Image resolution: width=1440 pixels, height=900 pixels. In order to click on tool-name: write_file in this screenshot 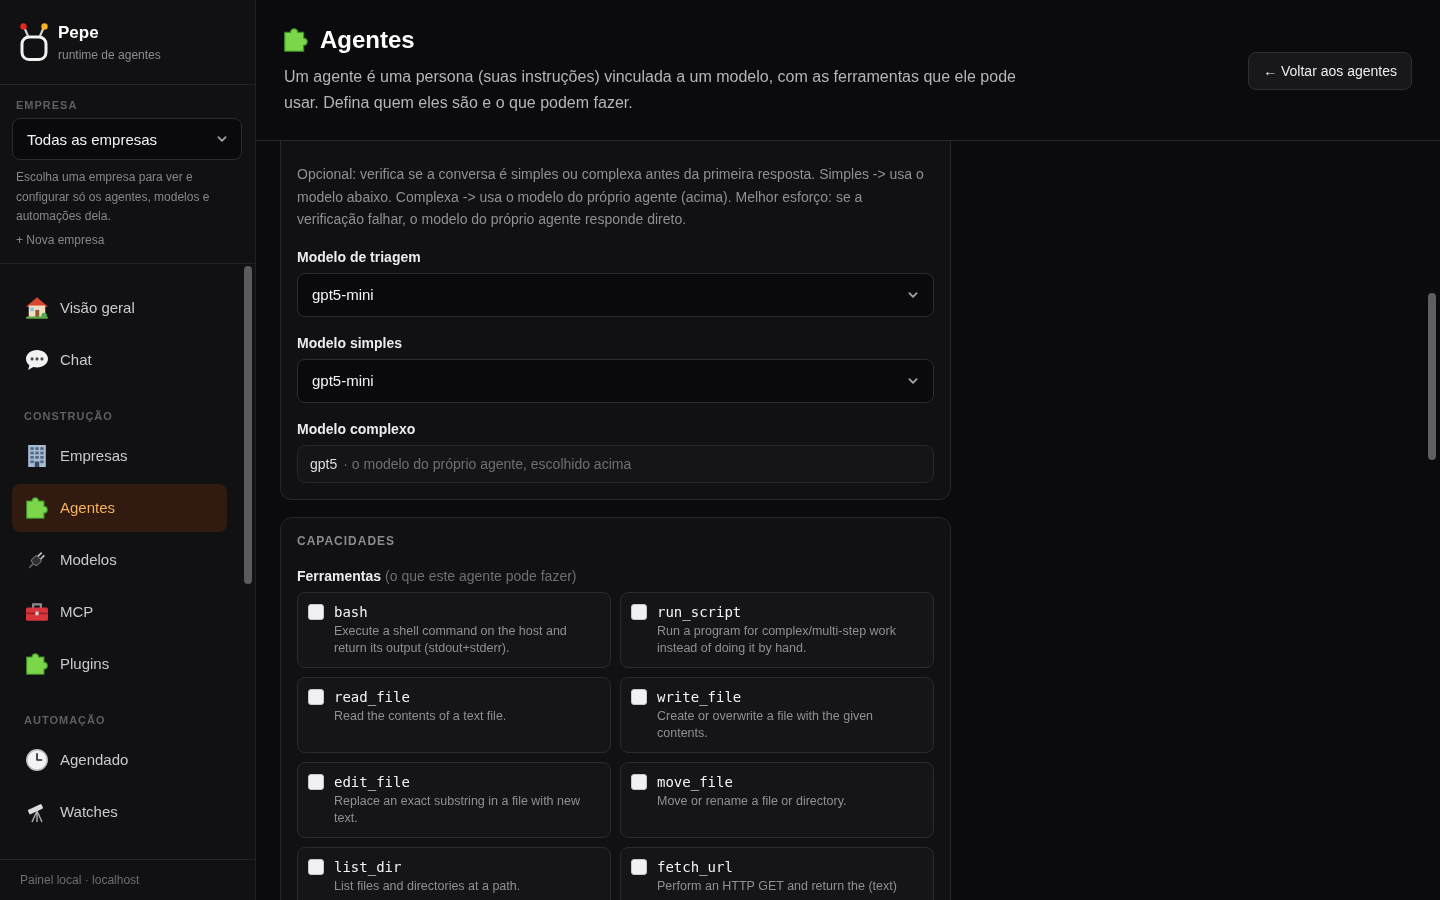, I will do `click(700, 697)`.